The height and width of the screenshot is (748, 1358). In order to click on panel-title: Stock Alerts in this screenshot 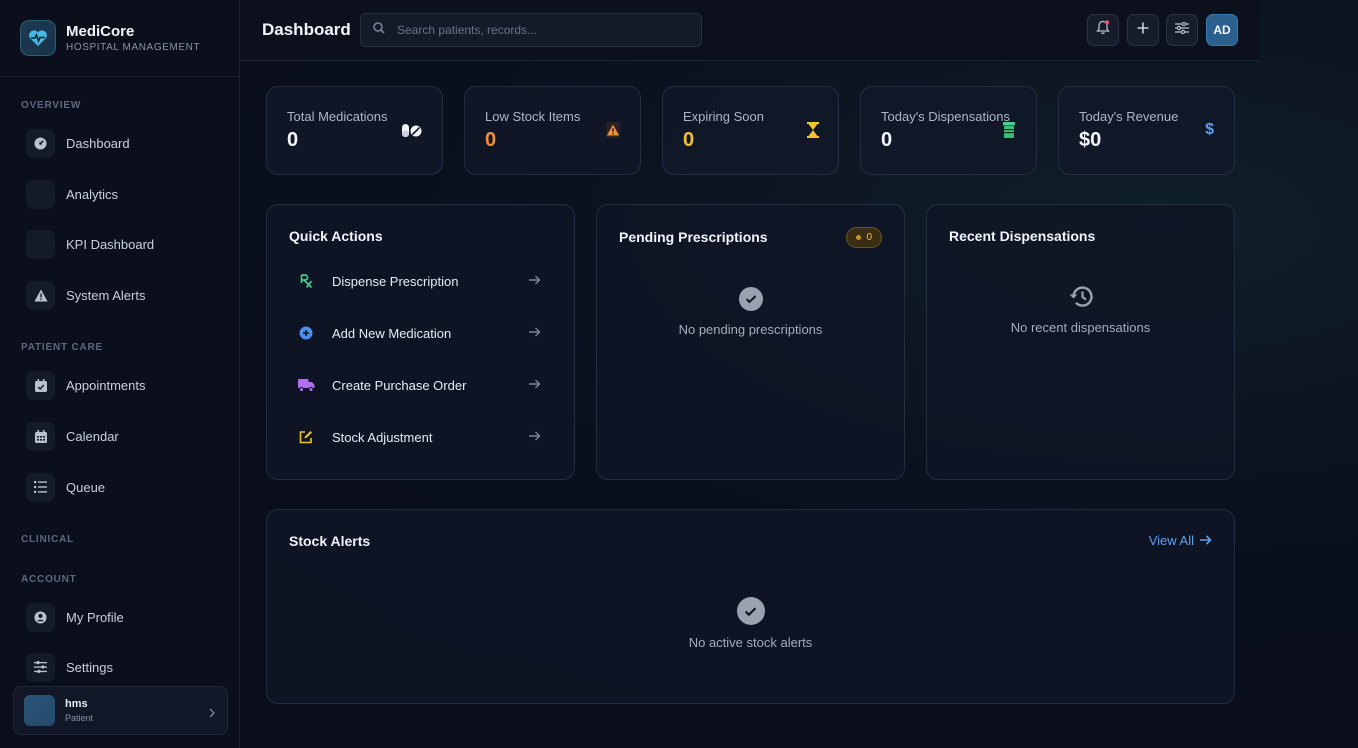, I will do `click(330, 541)`.